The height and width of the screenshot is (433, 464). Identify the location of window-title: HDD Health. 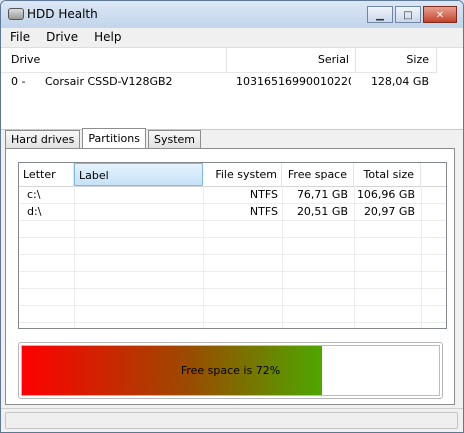
(62, 14).